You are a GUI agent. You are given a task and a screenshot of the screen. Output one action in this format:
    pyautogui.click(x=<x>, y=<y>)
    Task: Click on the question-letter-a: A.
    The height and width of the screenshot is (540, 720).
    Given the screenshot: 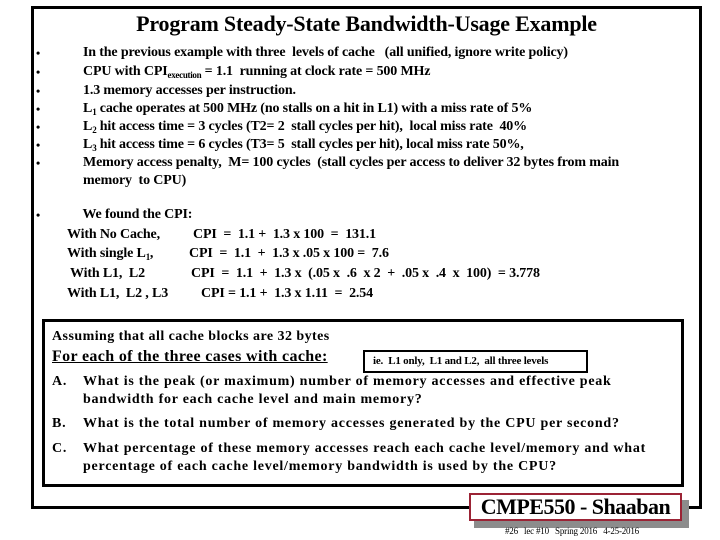 What is the action you would take?
    pyautogui.click(x=60, y=381)
    